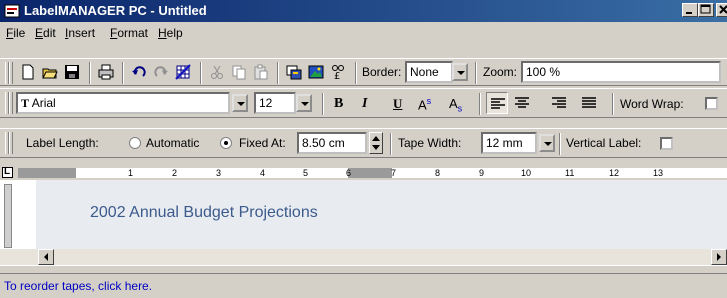 The width and height of the screenshot is (727, 298). I want to click on automatic-radio, so click(135, 143).